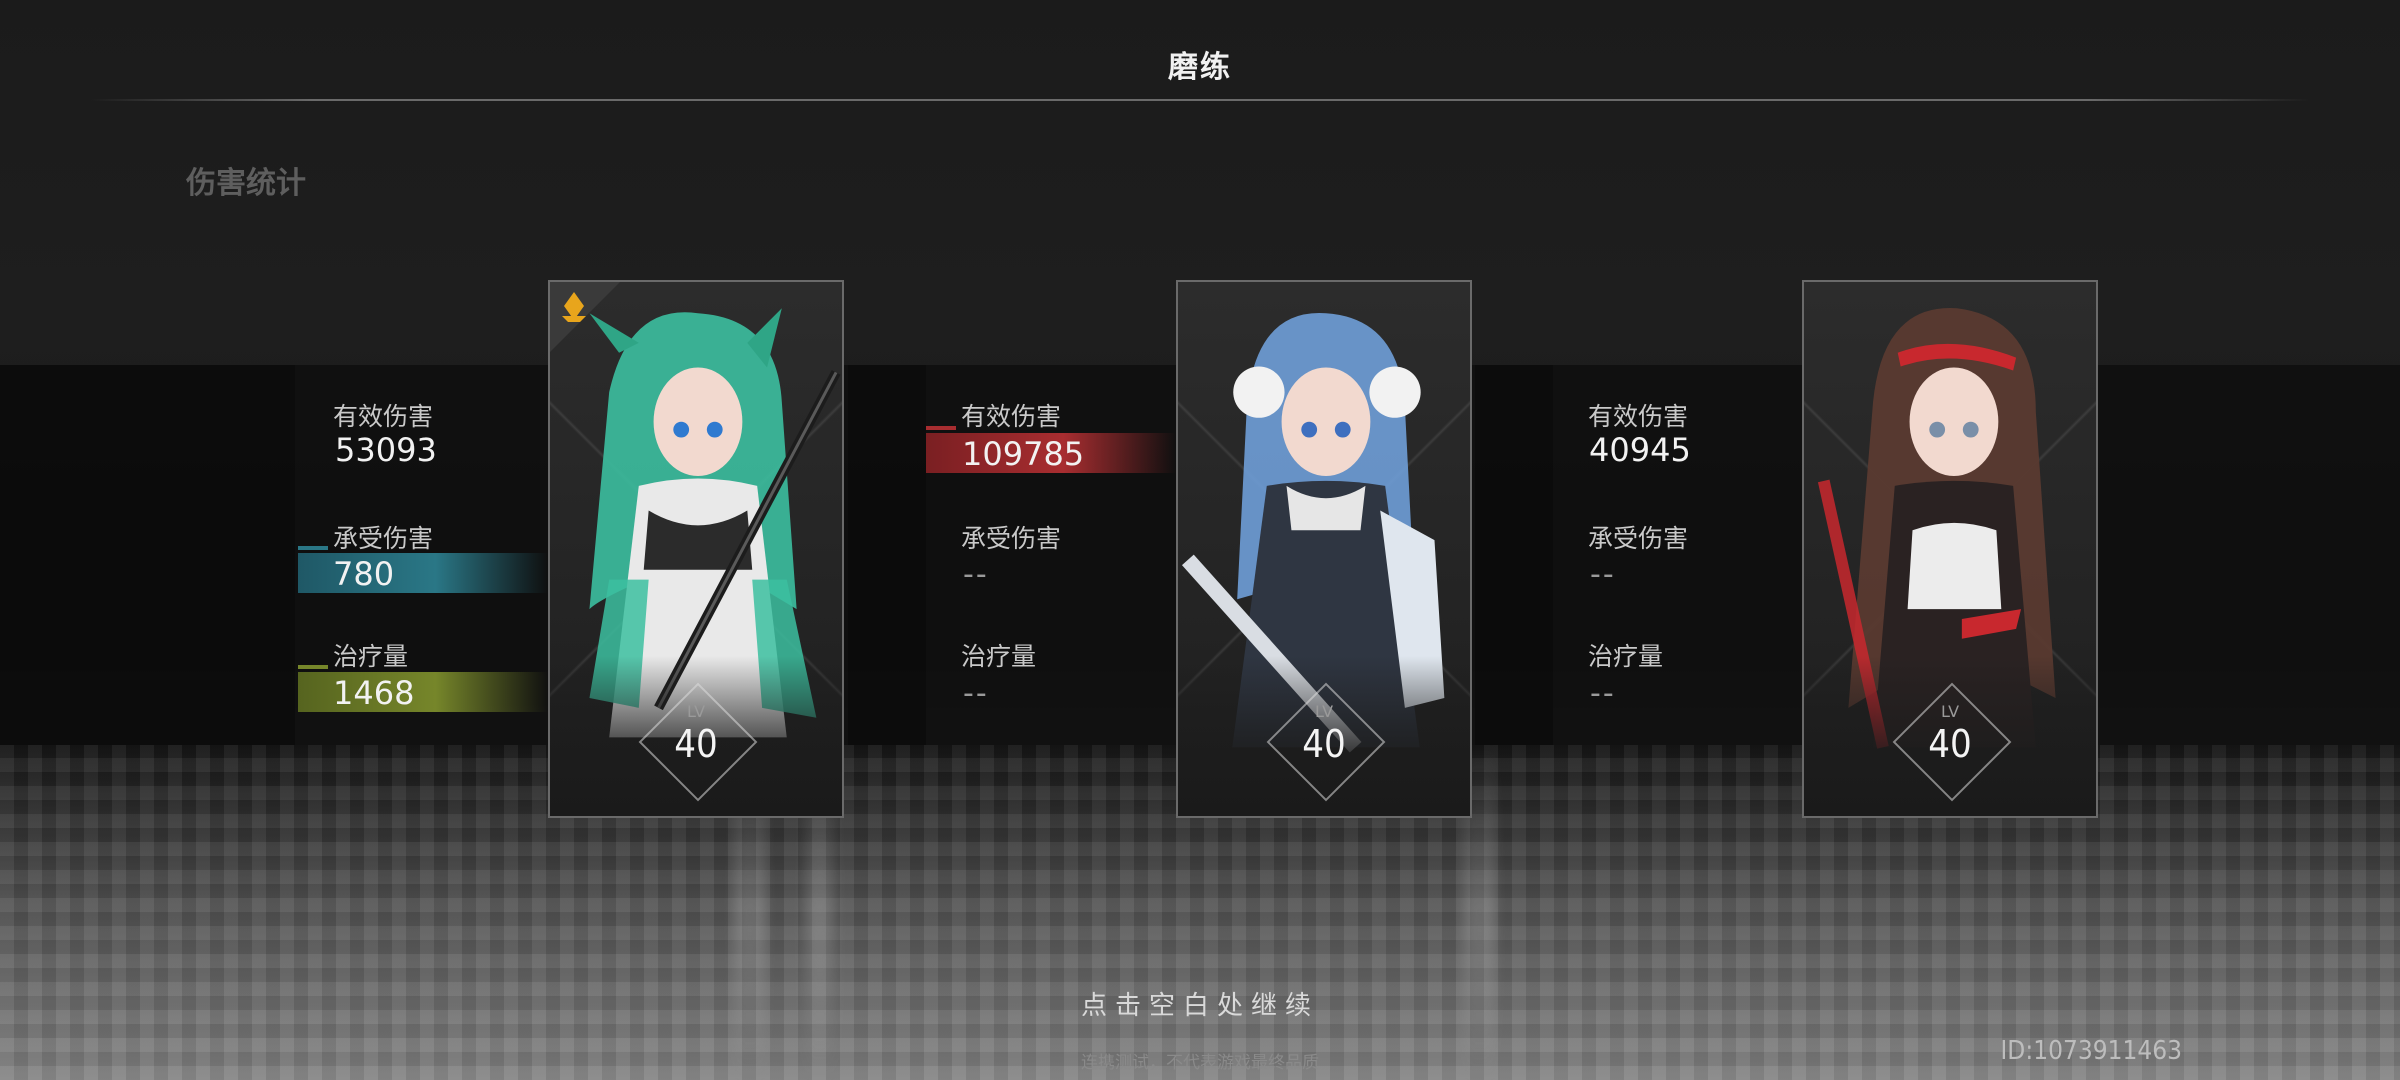  Describe the element at coordinates (1200, 67) in the screenshot. I see `page-title: 磨练` at that location.